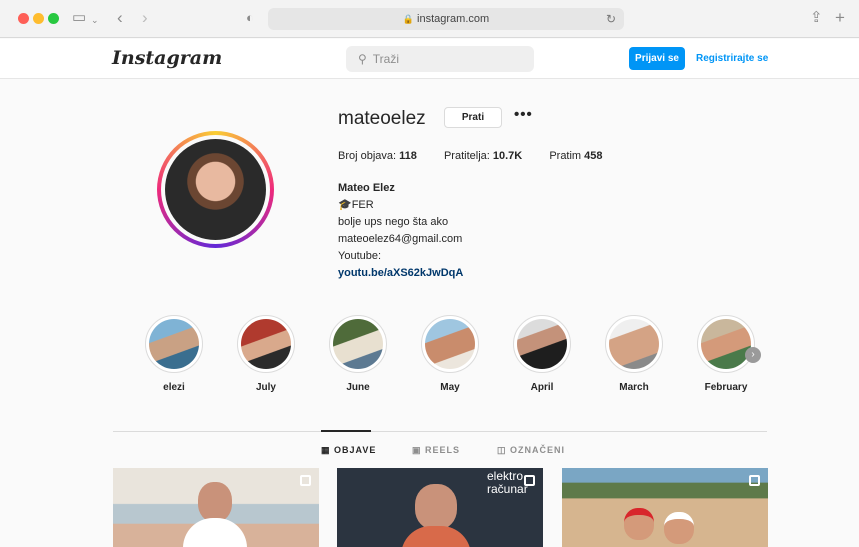 The width and height of the screenshot is (859, 547). Describe the element at coordinates (575, 156) in the screenshot. I see `following-count: Pratim 458` at that location.